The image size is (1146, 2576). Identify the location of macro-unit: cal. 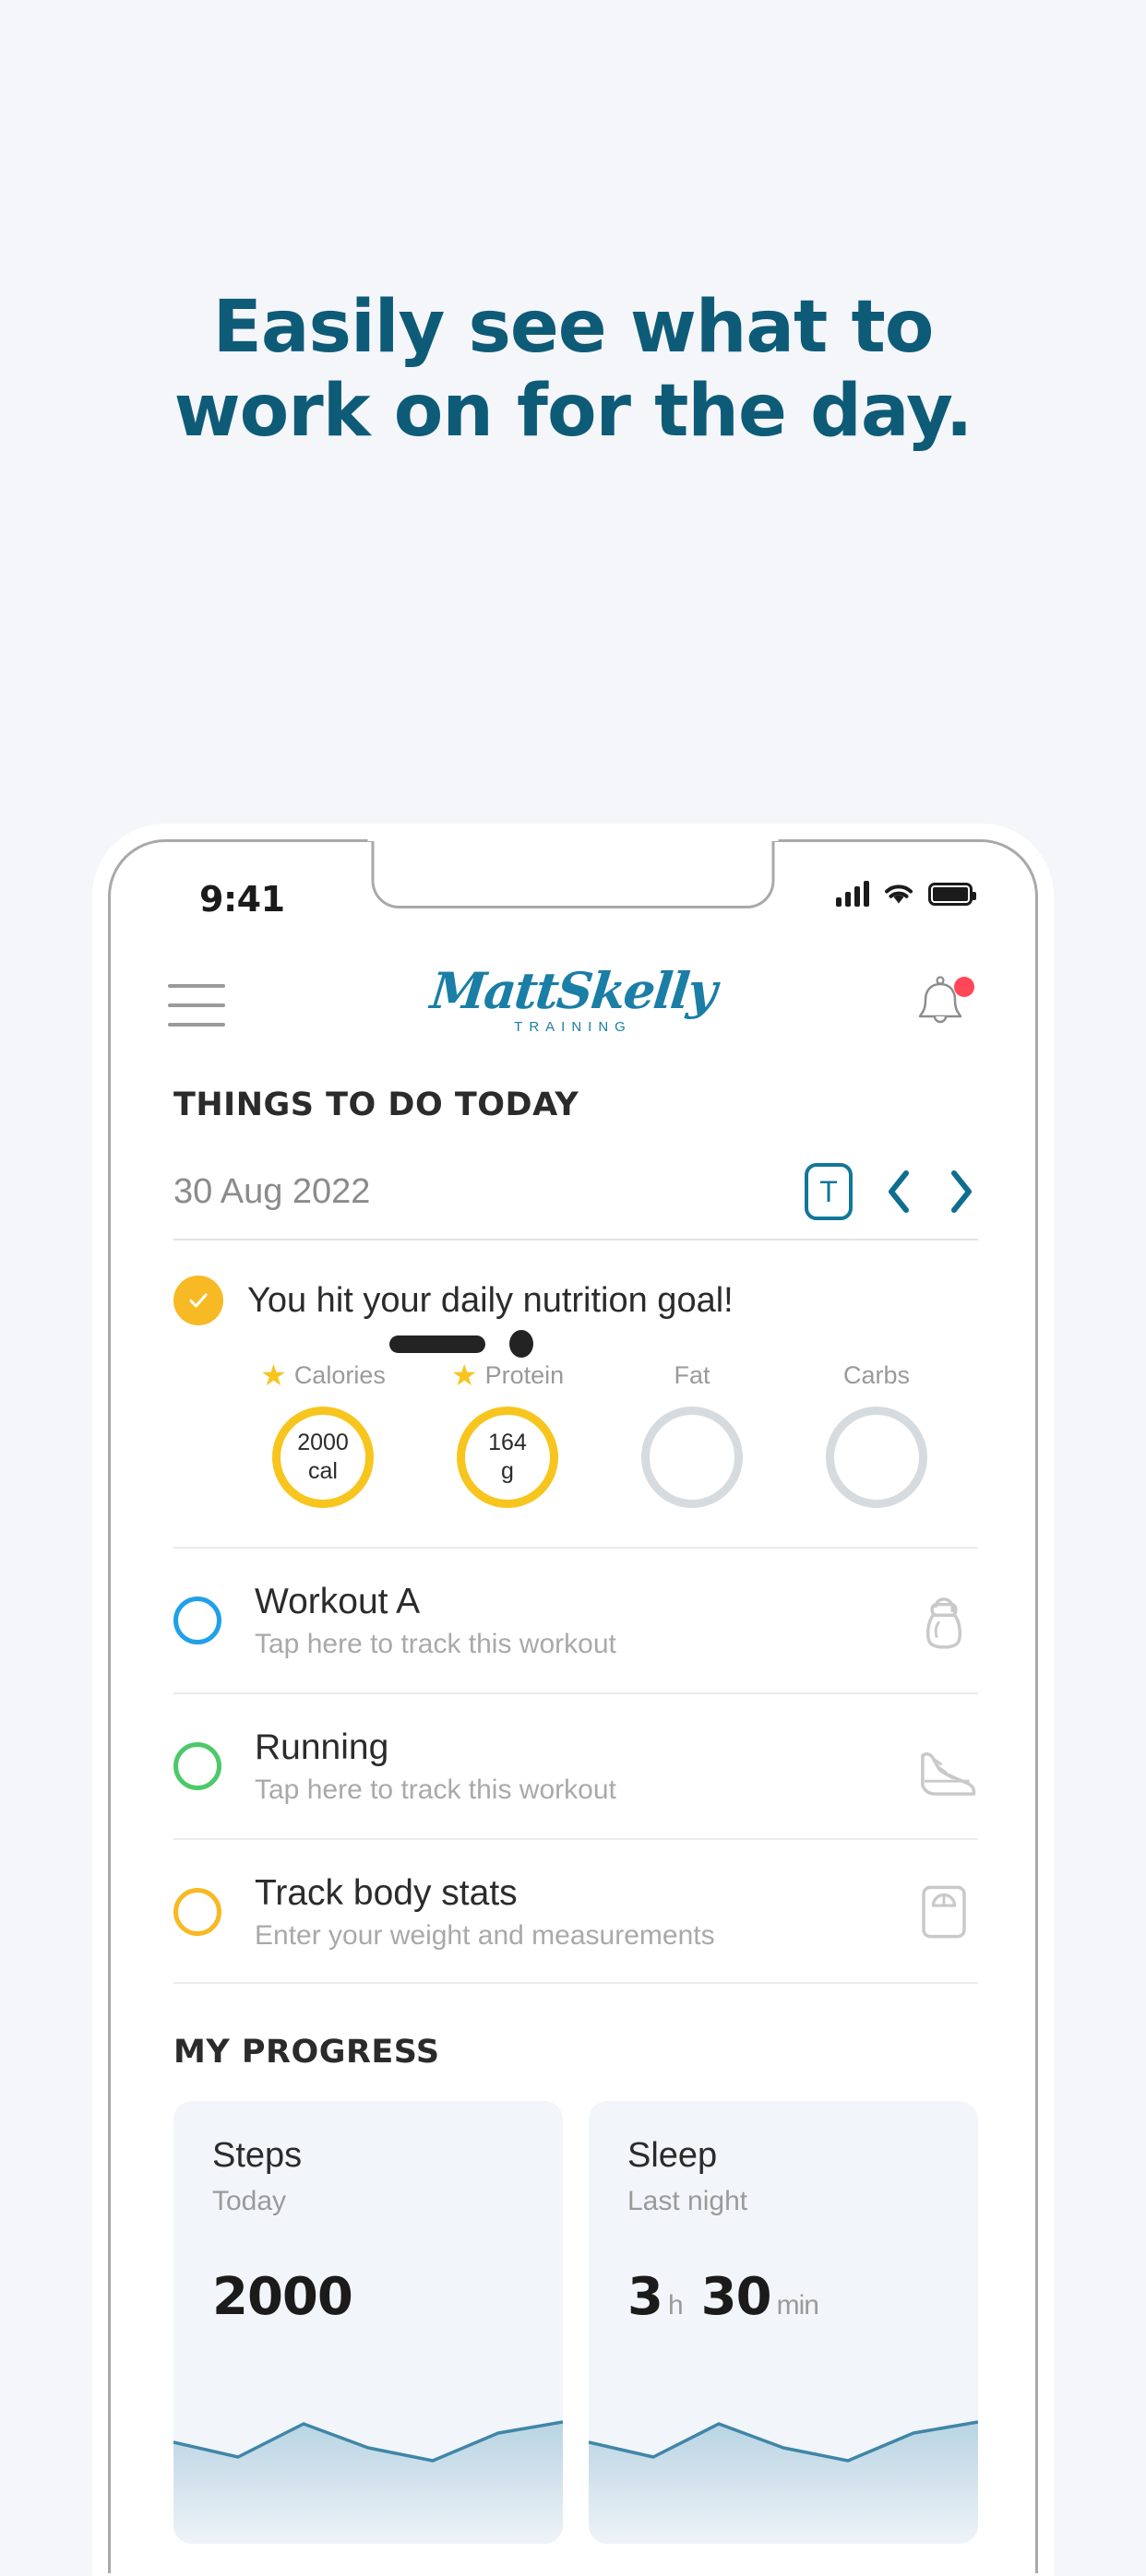
(323, 1471).